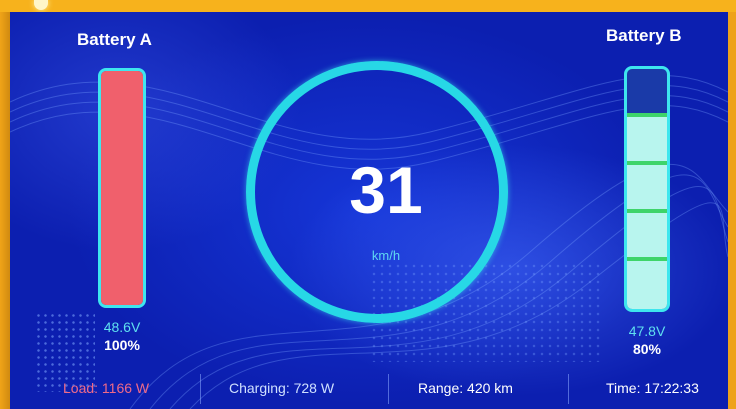 This screenshot has width=736, height=409. Describe the element at coordinates (106, 388) in the screenshot. I see `load-readout: Load: 1166 W` at that location.